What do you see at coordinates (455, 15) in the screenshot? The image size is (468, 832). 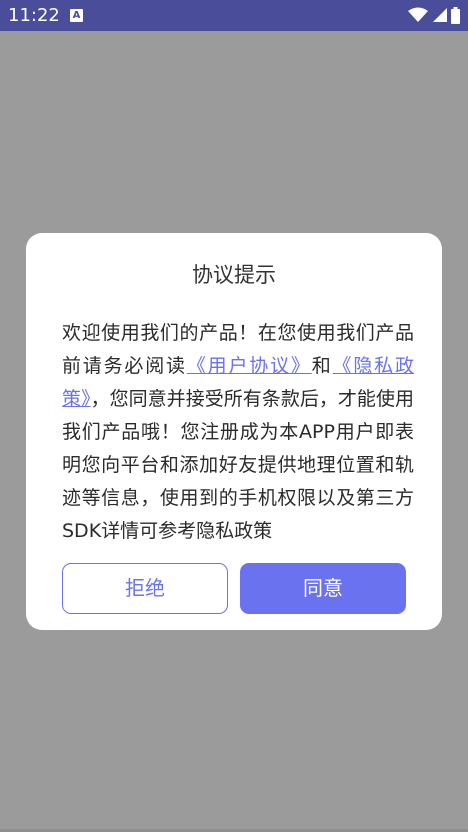 I see `battery-icon` at bounding box center [455, 15].